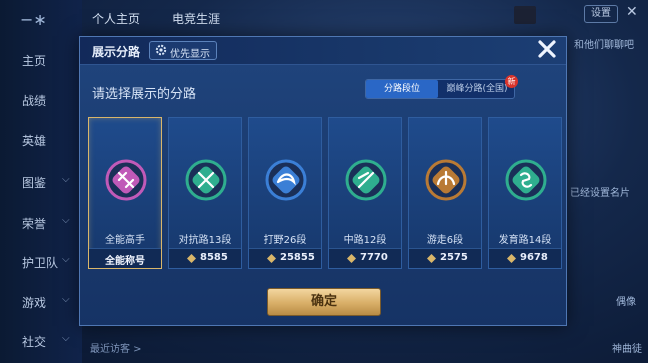 The image size is (648, 363). What do you see at coordinates (125, 261) in the screenshot?
I see `lane-card-title: 全能称号` at bounding box center [125, 261].